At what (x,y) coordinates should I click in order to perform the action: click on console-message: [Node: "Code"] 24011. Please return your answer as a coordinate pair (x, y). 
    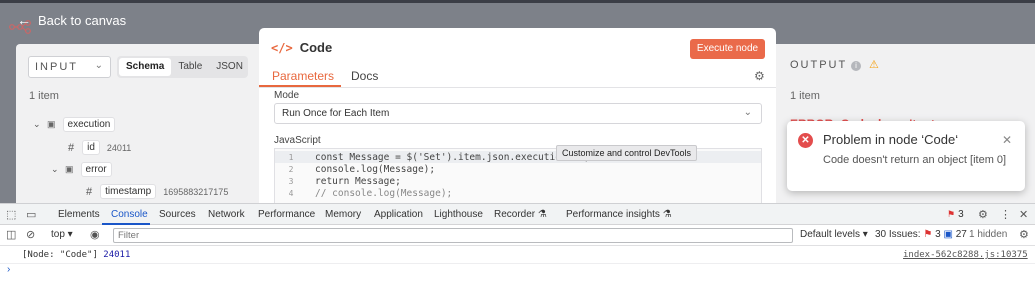
    Looking at the image, I should click on (76, 255).